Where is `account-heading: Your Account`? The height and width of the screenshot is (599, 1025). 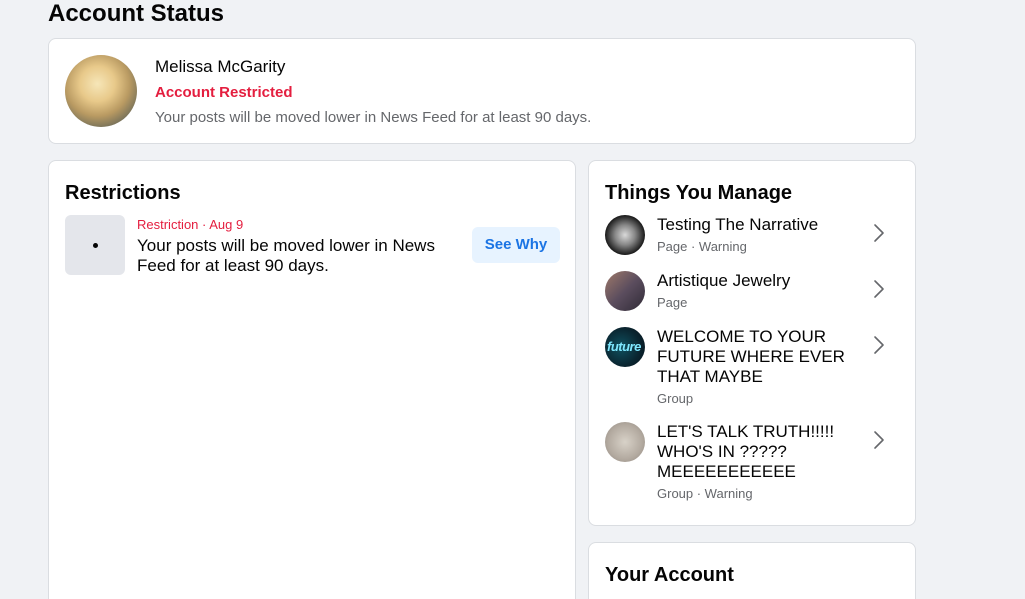 account-heading: Your Account is located at coordinates (669, 575).